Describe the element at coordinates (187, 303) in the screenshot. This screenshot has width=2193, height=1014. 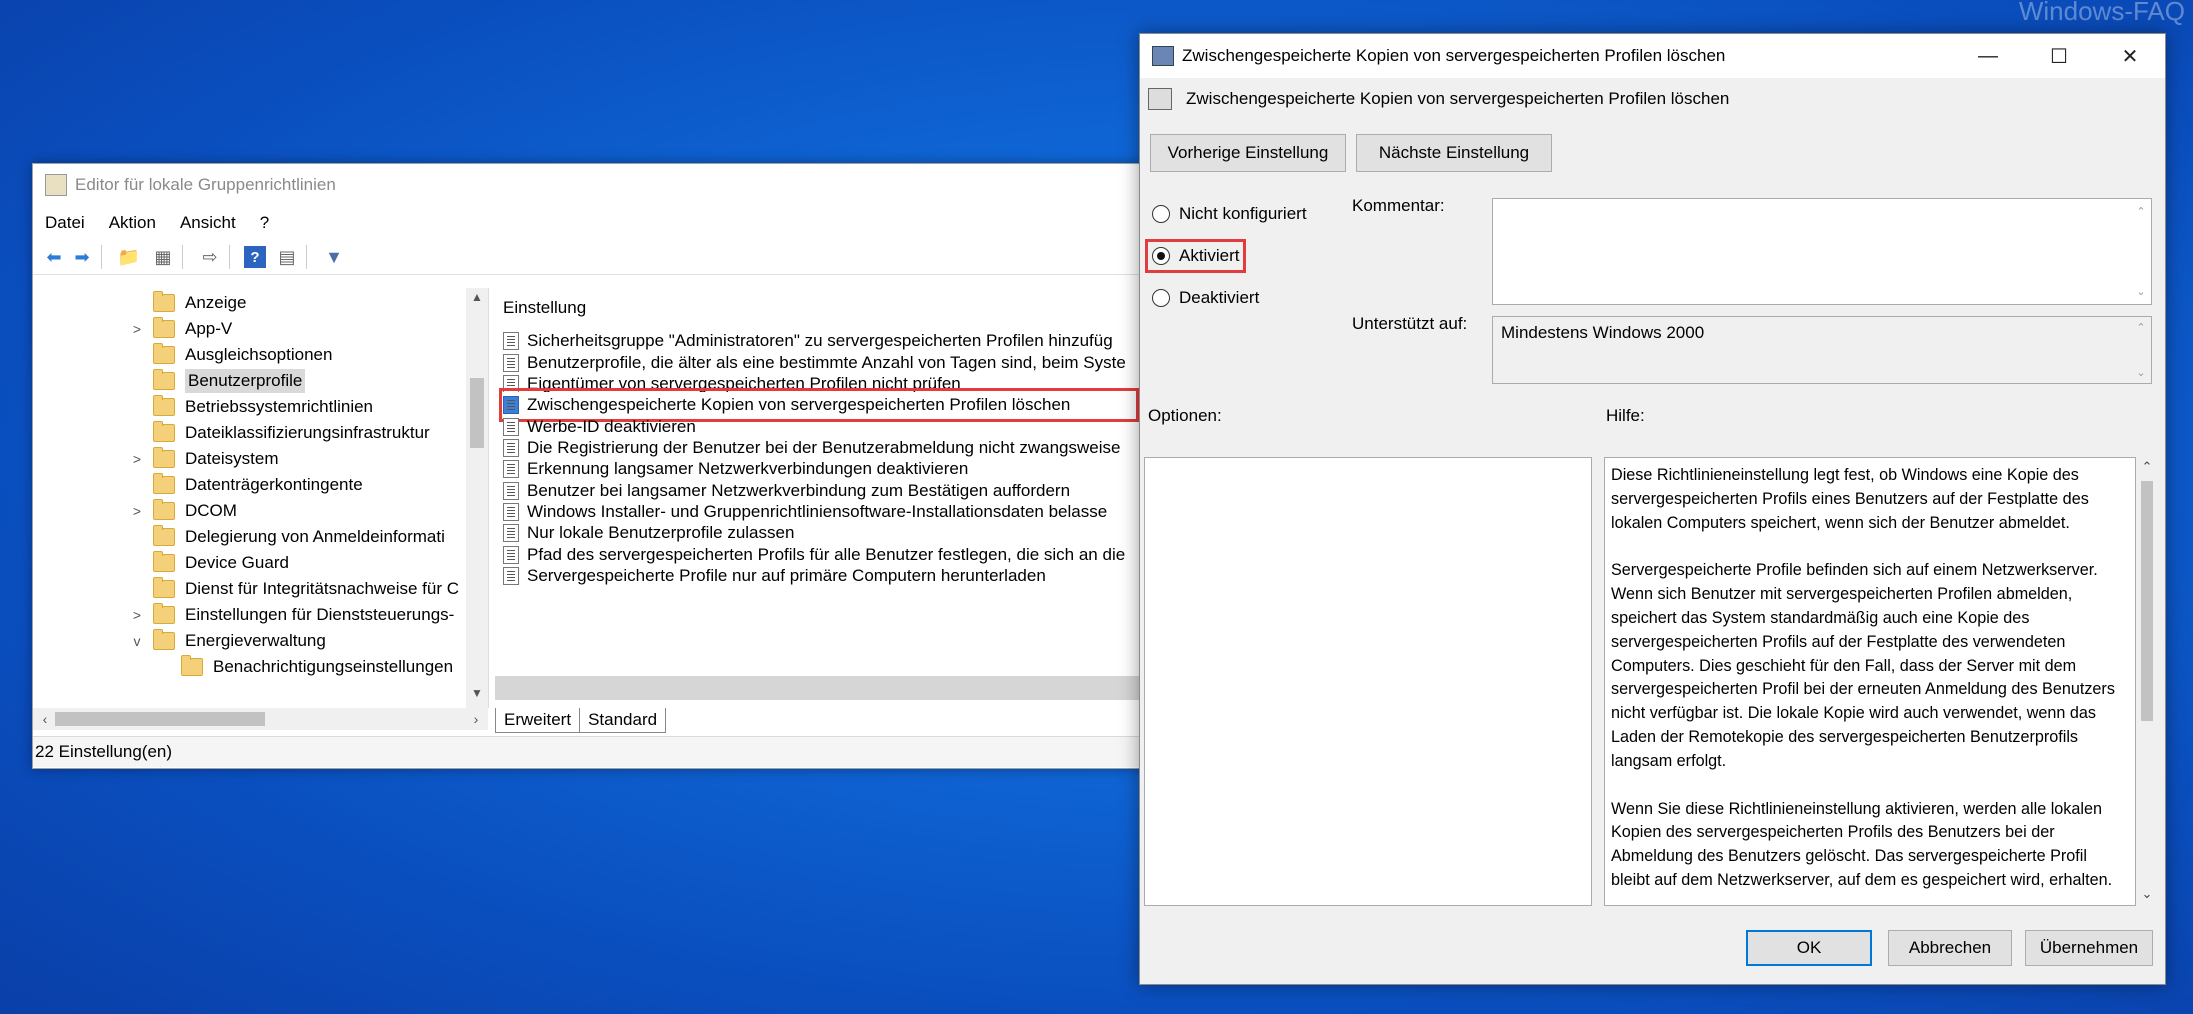
I see `tree-item: Anzeige` at that location.